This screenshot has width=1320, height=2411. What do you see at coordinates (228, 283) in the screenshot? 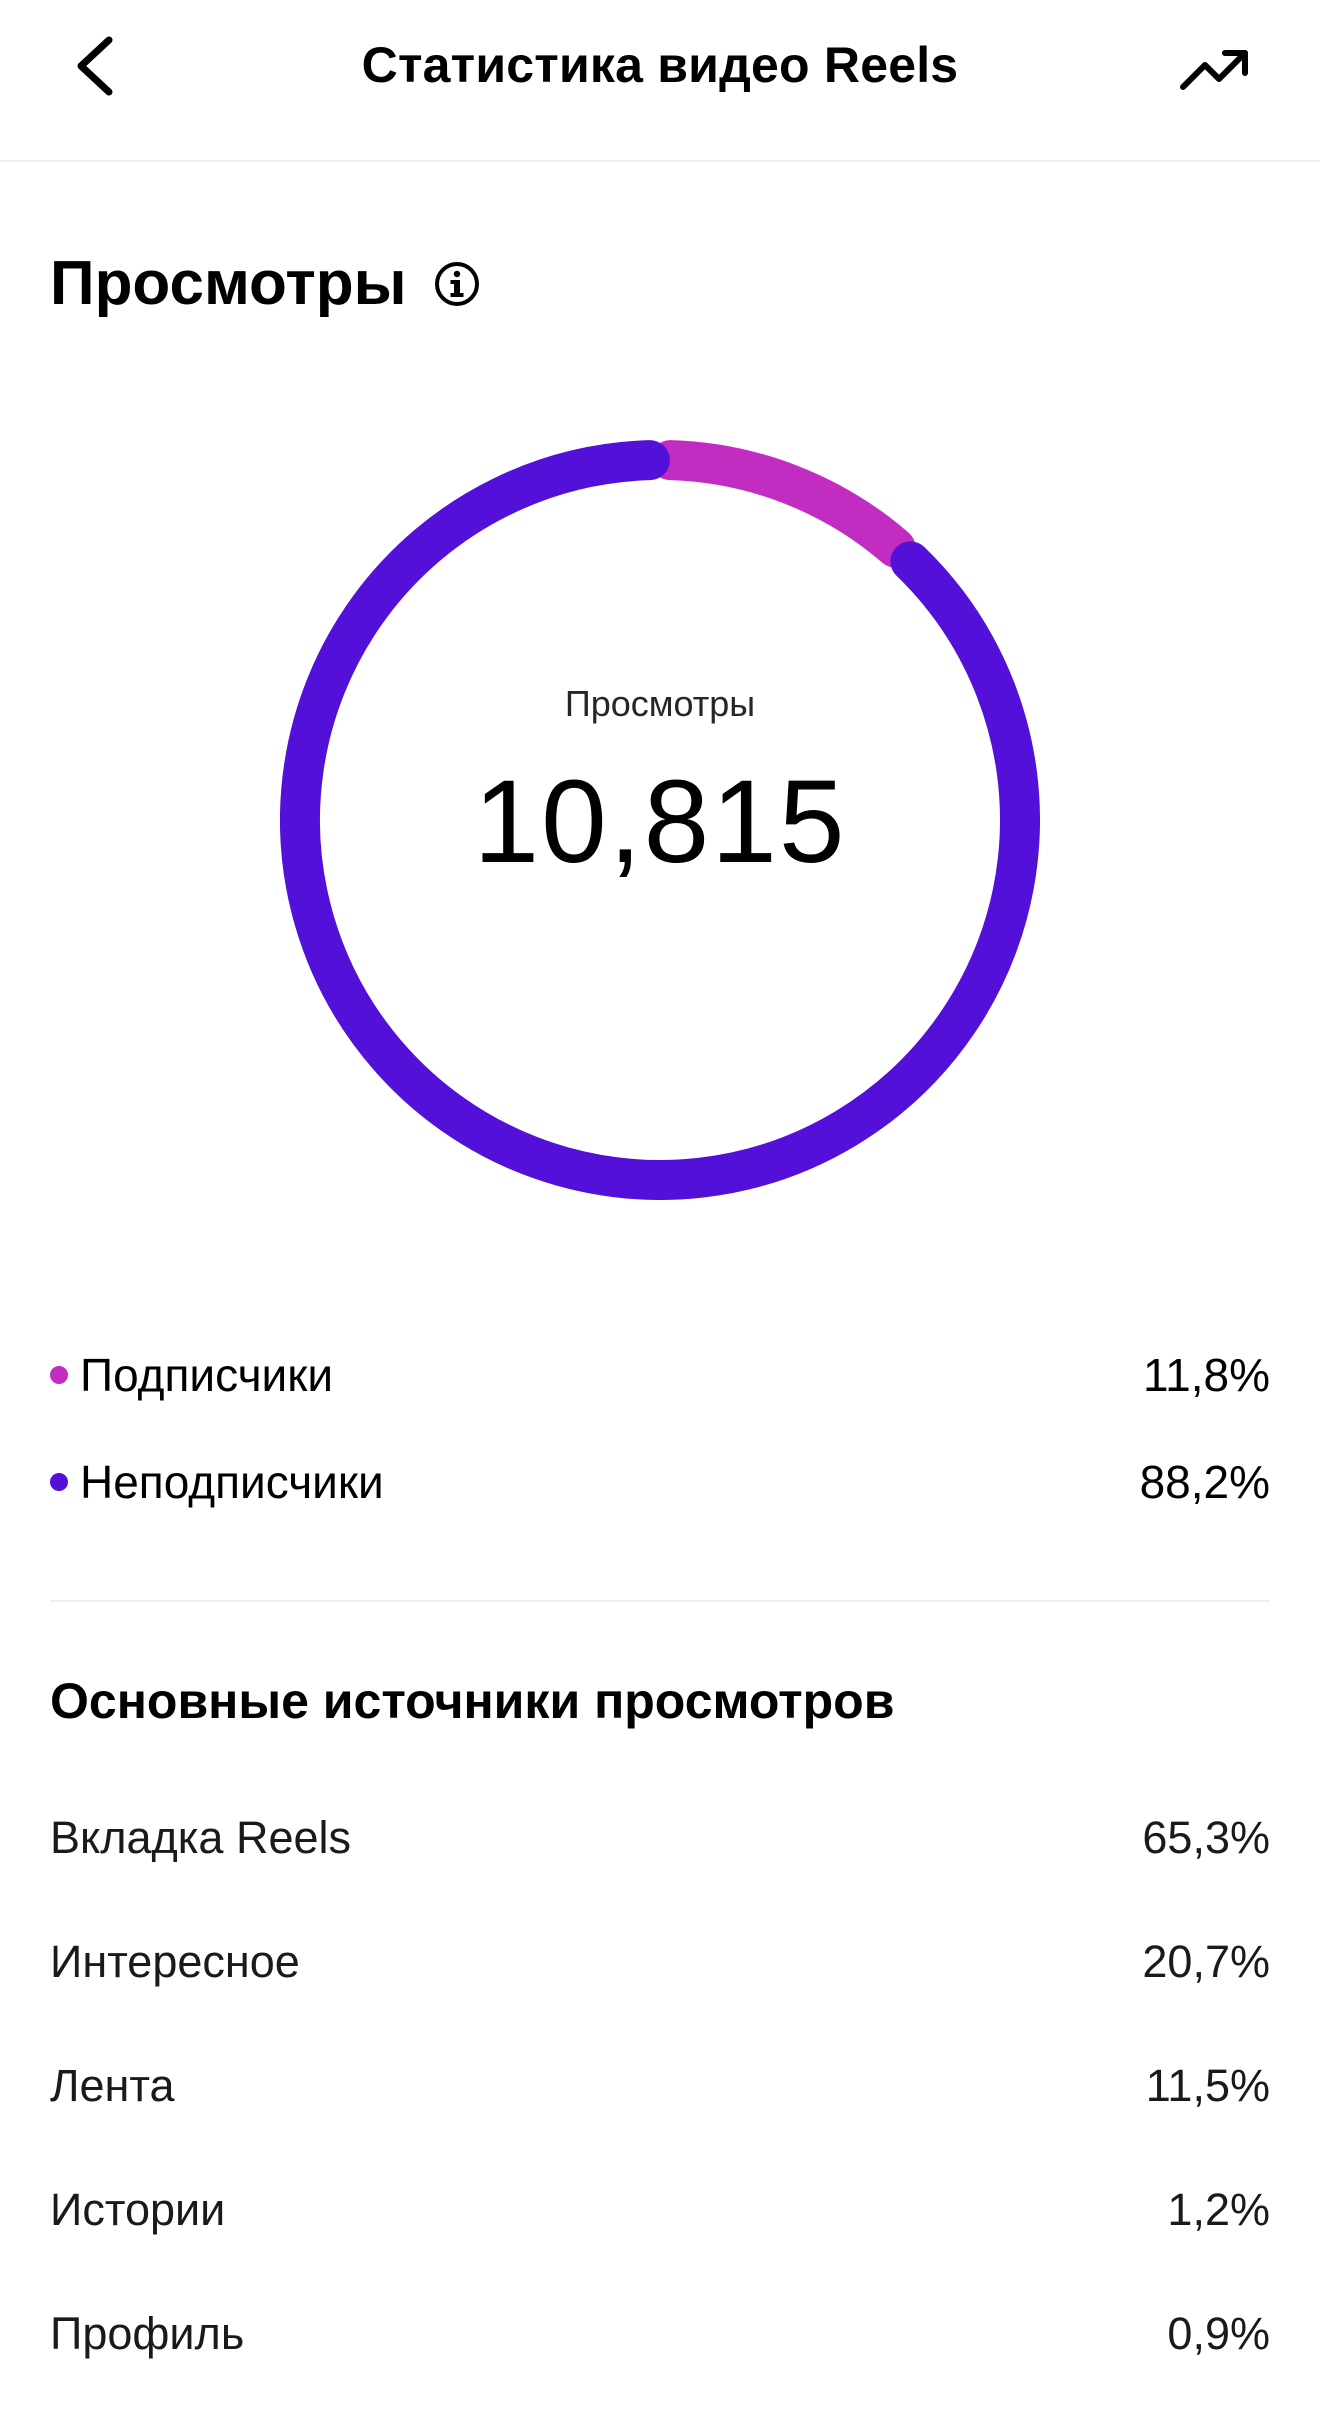
I see `views-section-title: Просмотры` at bounding box center [228, 283].